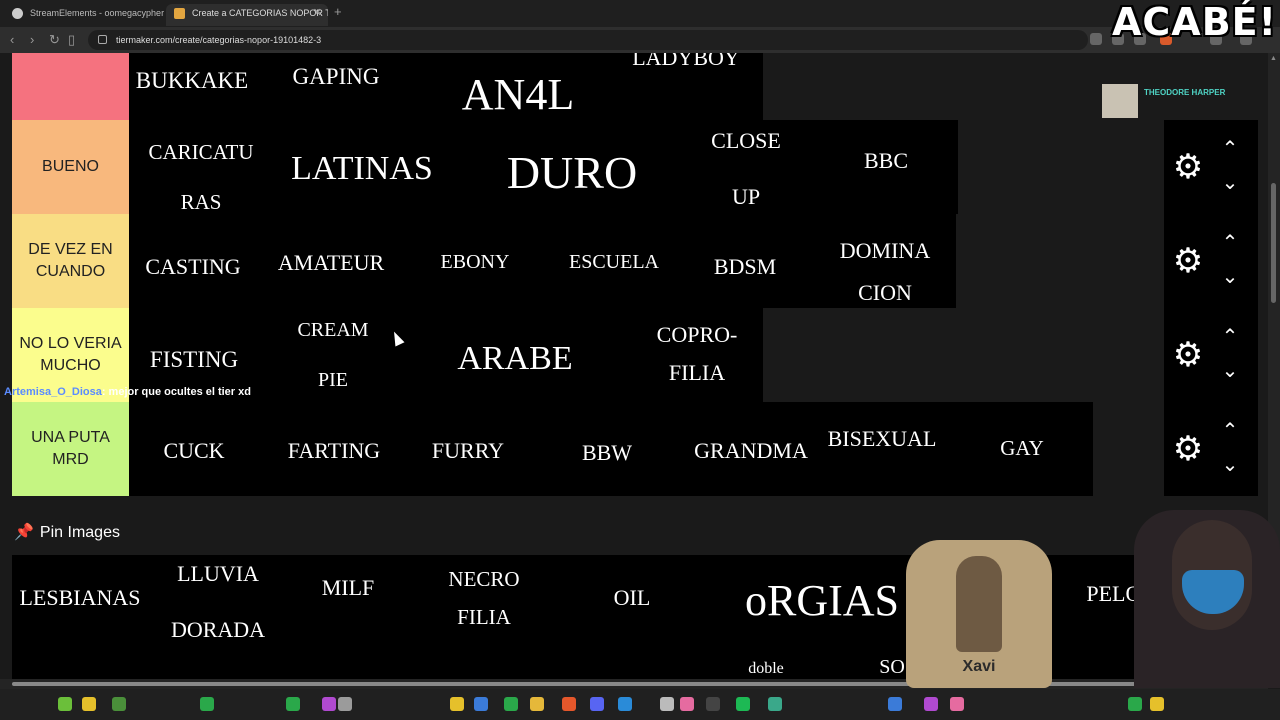 Image resolution: width=1280 pixels, height=720 pixels. Describe the element at coordinates (514, 359) in the screenshot. I see `tier-item: ARABE` at that location.